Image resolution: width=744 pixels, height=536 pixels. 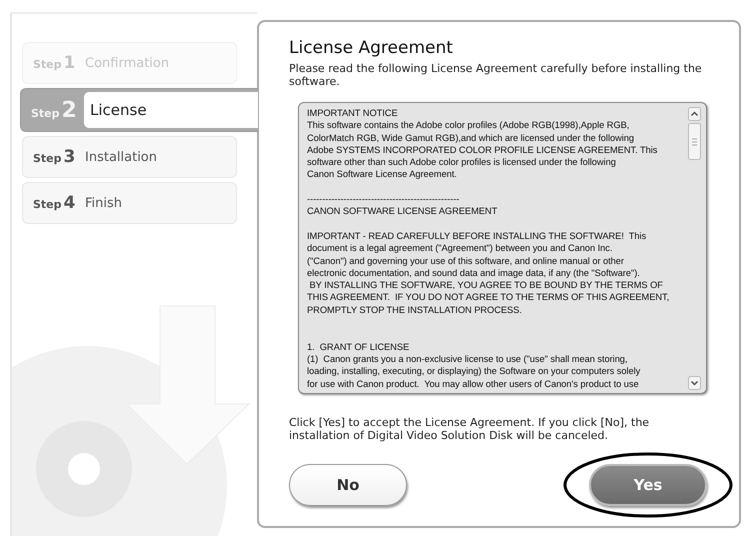 I want to click on step-label: Installation, so click(x=121, y=157).